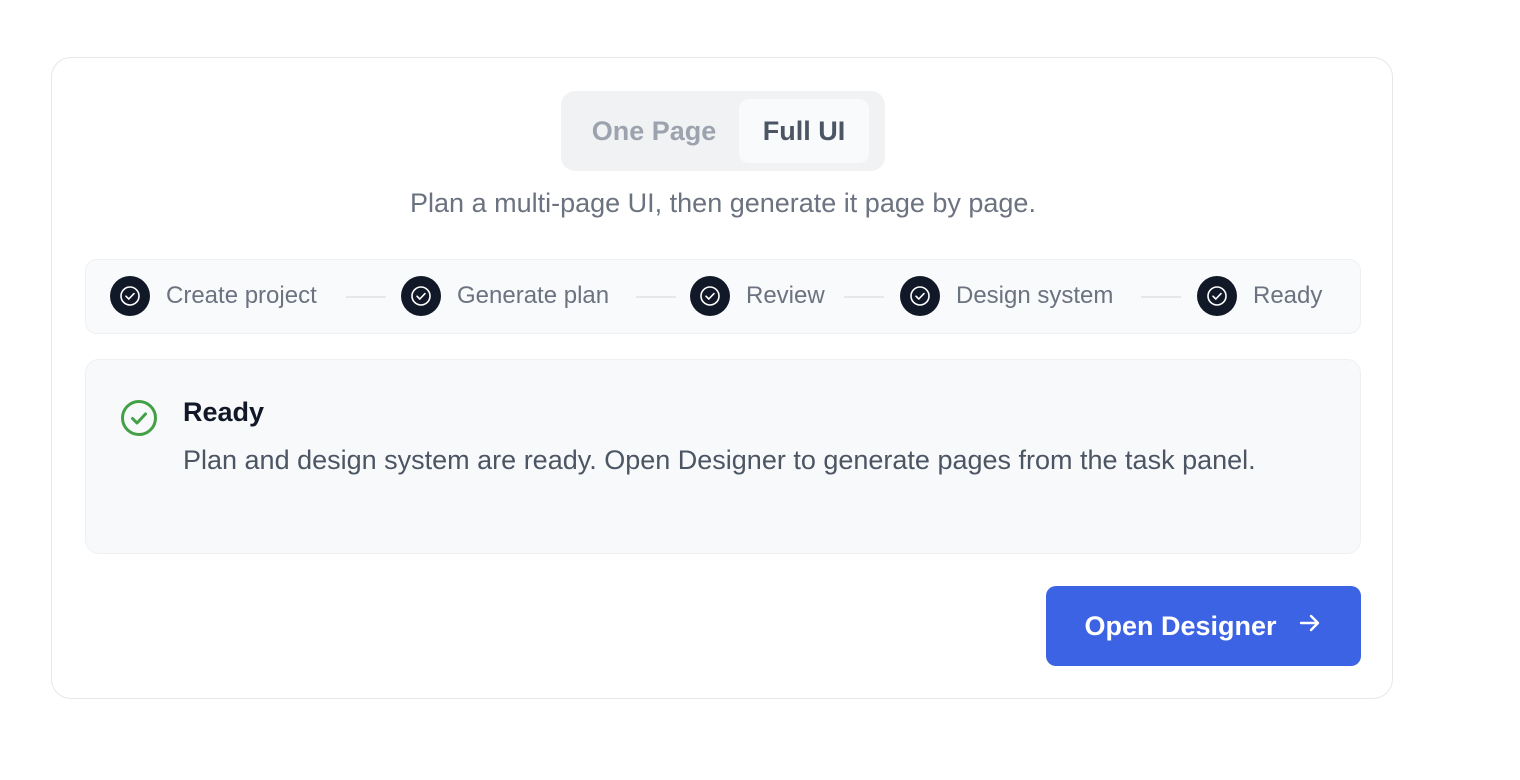 This screenshot has width=1520, height=780. I want to click on step-design-system: Design system, so click(1006, 296).